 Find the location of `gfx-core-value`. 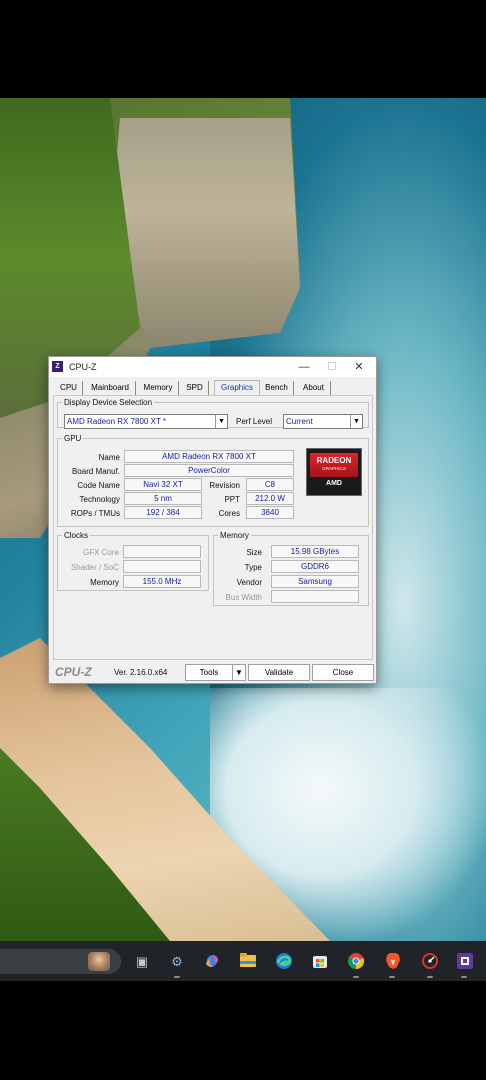

gfx-core-value is located at coordinates (162, 551).